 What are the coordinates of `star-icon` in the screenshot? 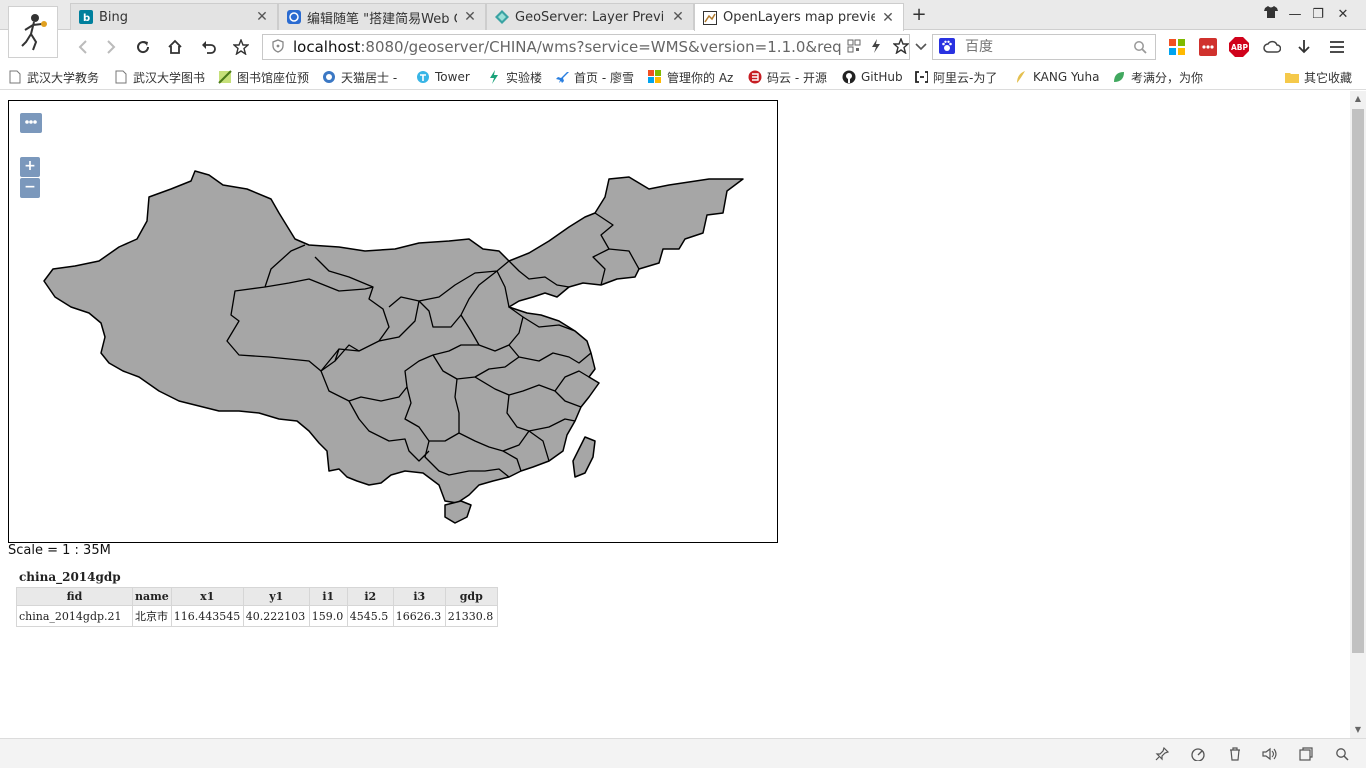 It's located at (241, 47).